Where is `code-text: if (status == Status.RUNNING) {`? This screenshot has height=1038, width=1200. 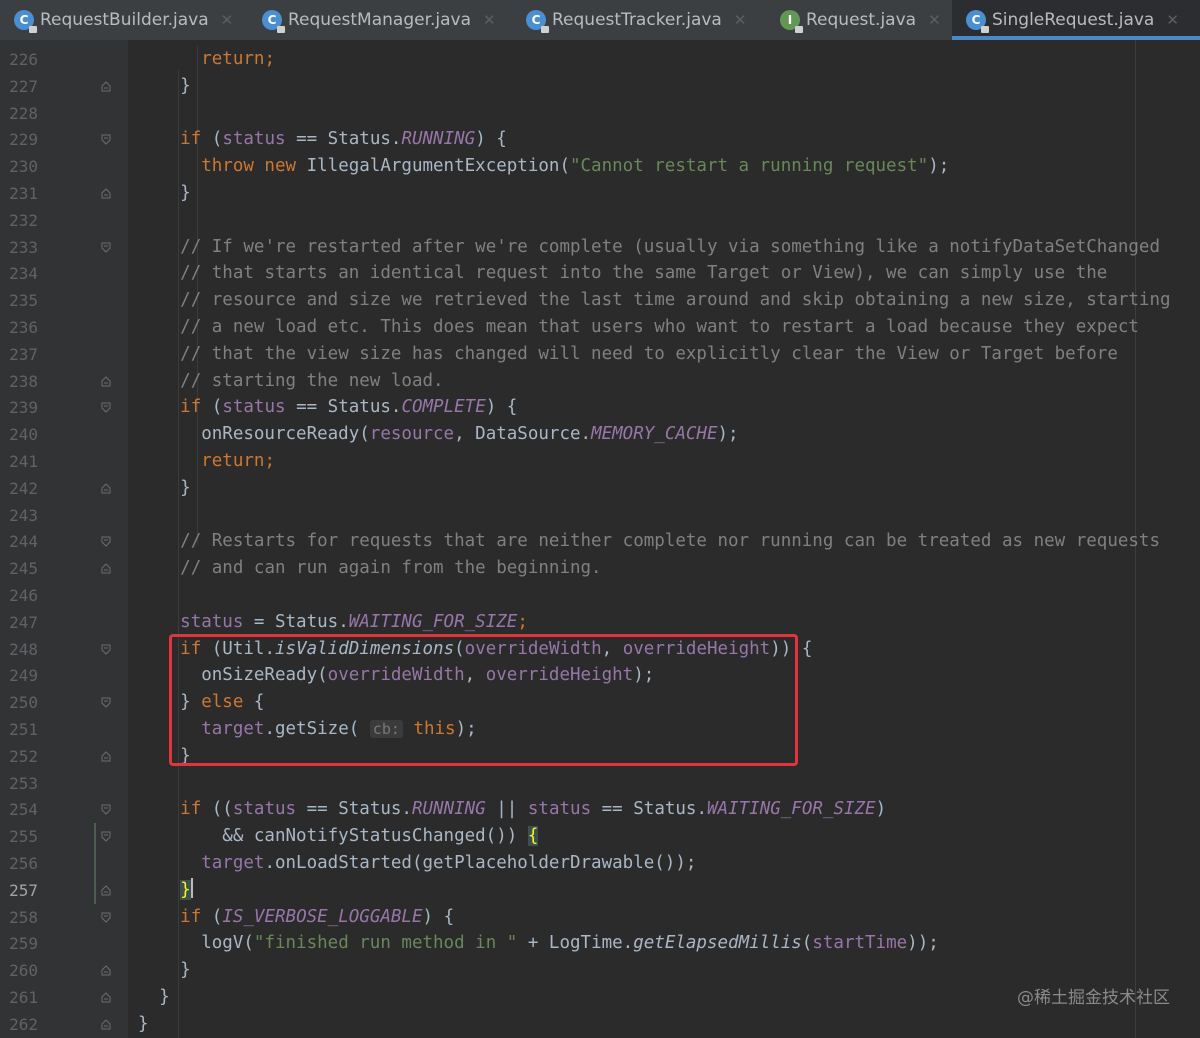
code-text: if (status == Status.RUNNING) { is located at coordinates (322, 139).